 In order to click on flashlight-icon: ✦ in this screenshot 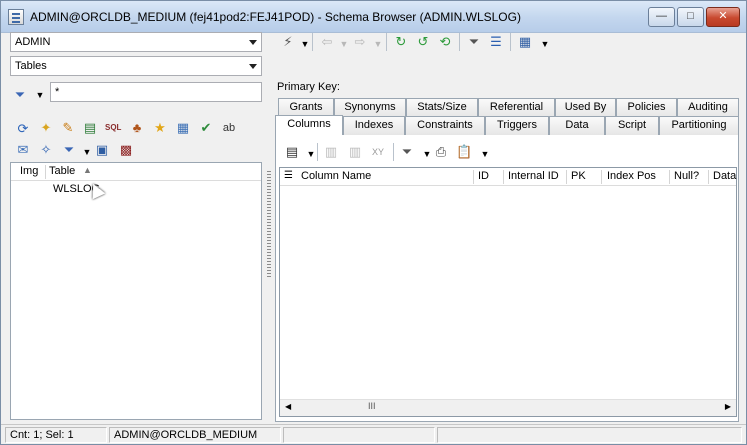, I will do `click(46, 128)`.